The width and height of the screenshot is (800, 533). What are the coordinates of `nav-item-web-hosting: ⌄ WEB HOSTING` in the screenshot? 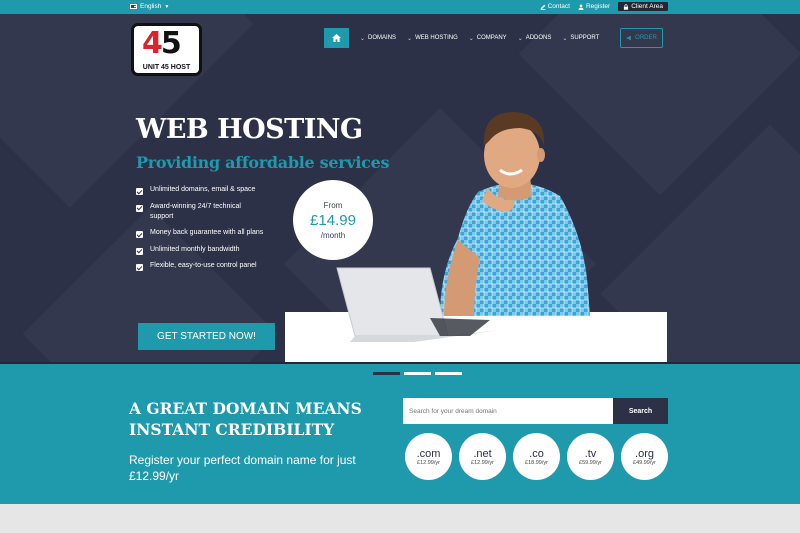 It's located at (432, 38).